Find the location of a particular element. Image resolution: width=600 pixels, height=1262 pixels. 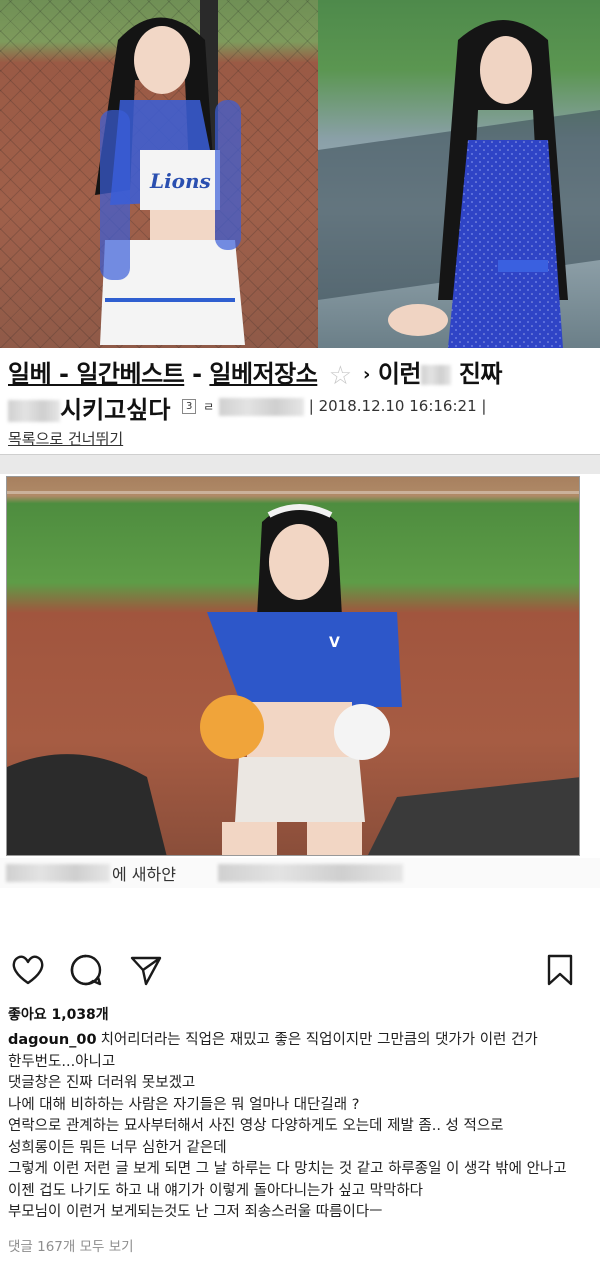

svg-text: Lions is located at coordinates (180, 181).